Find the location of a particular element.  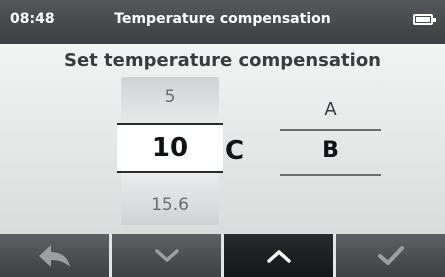

checkmark-icon is located at coordinates (390, 255).